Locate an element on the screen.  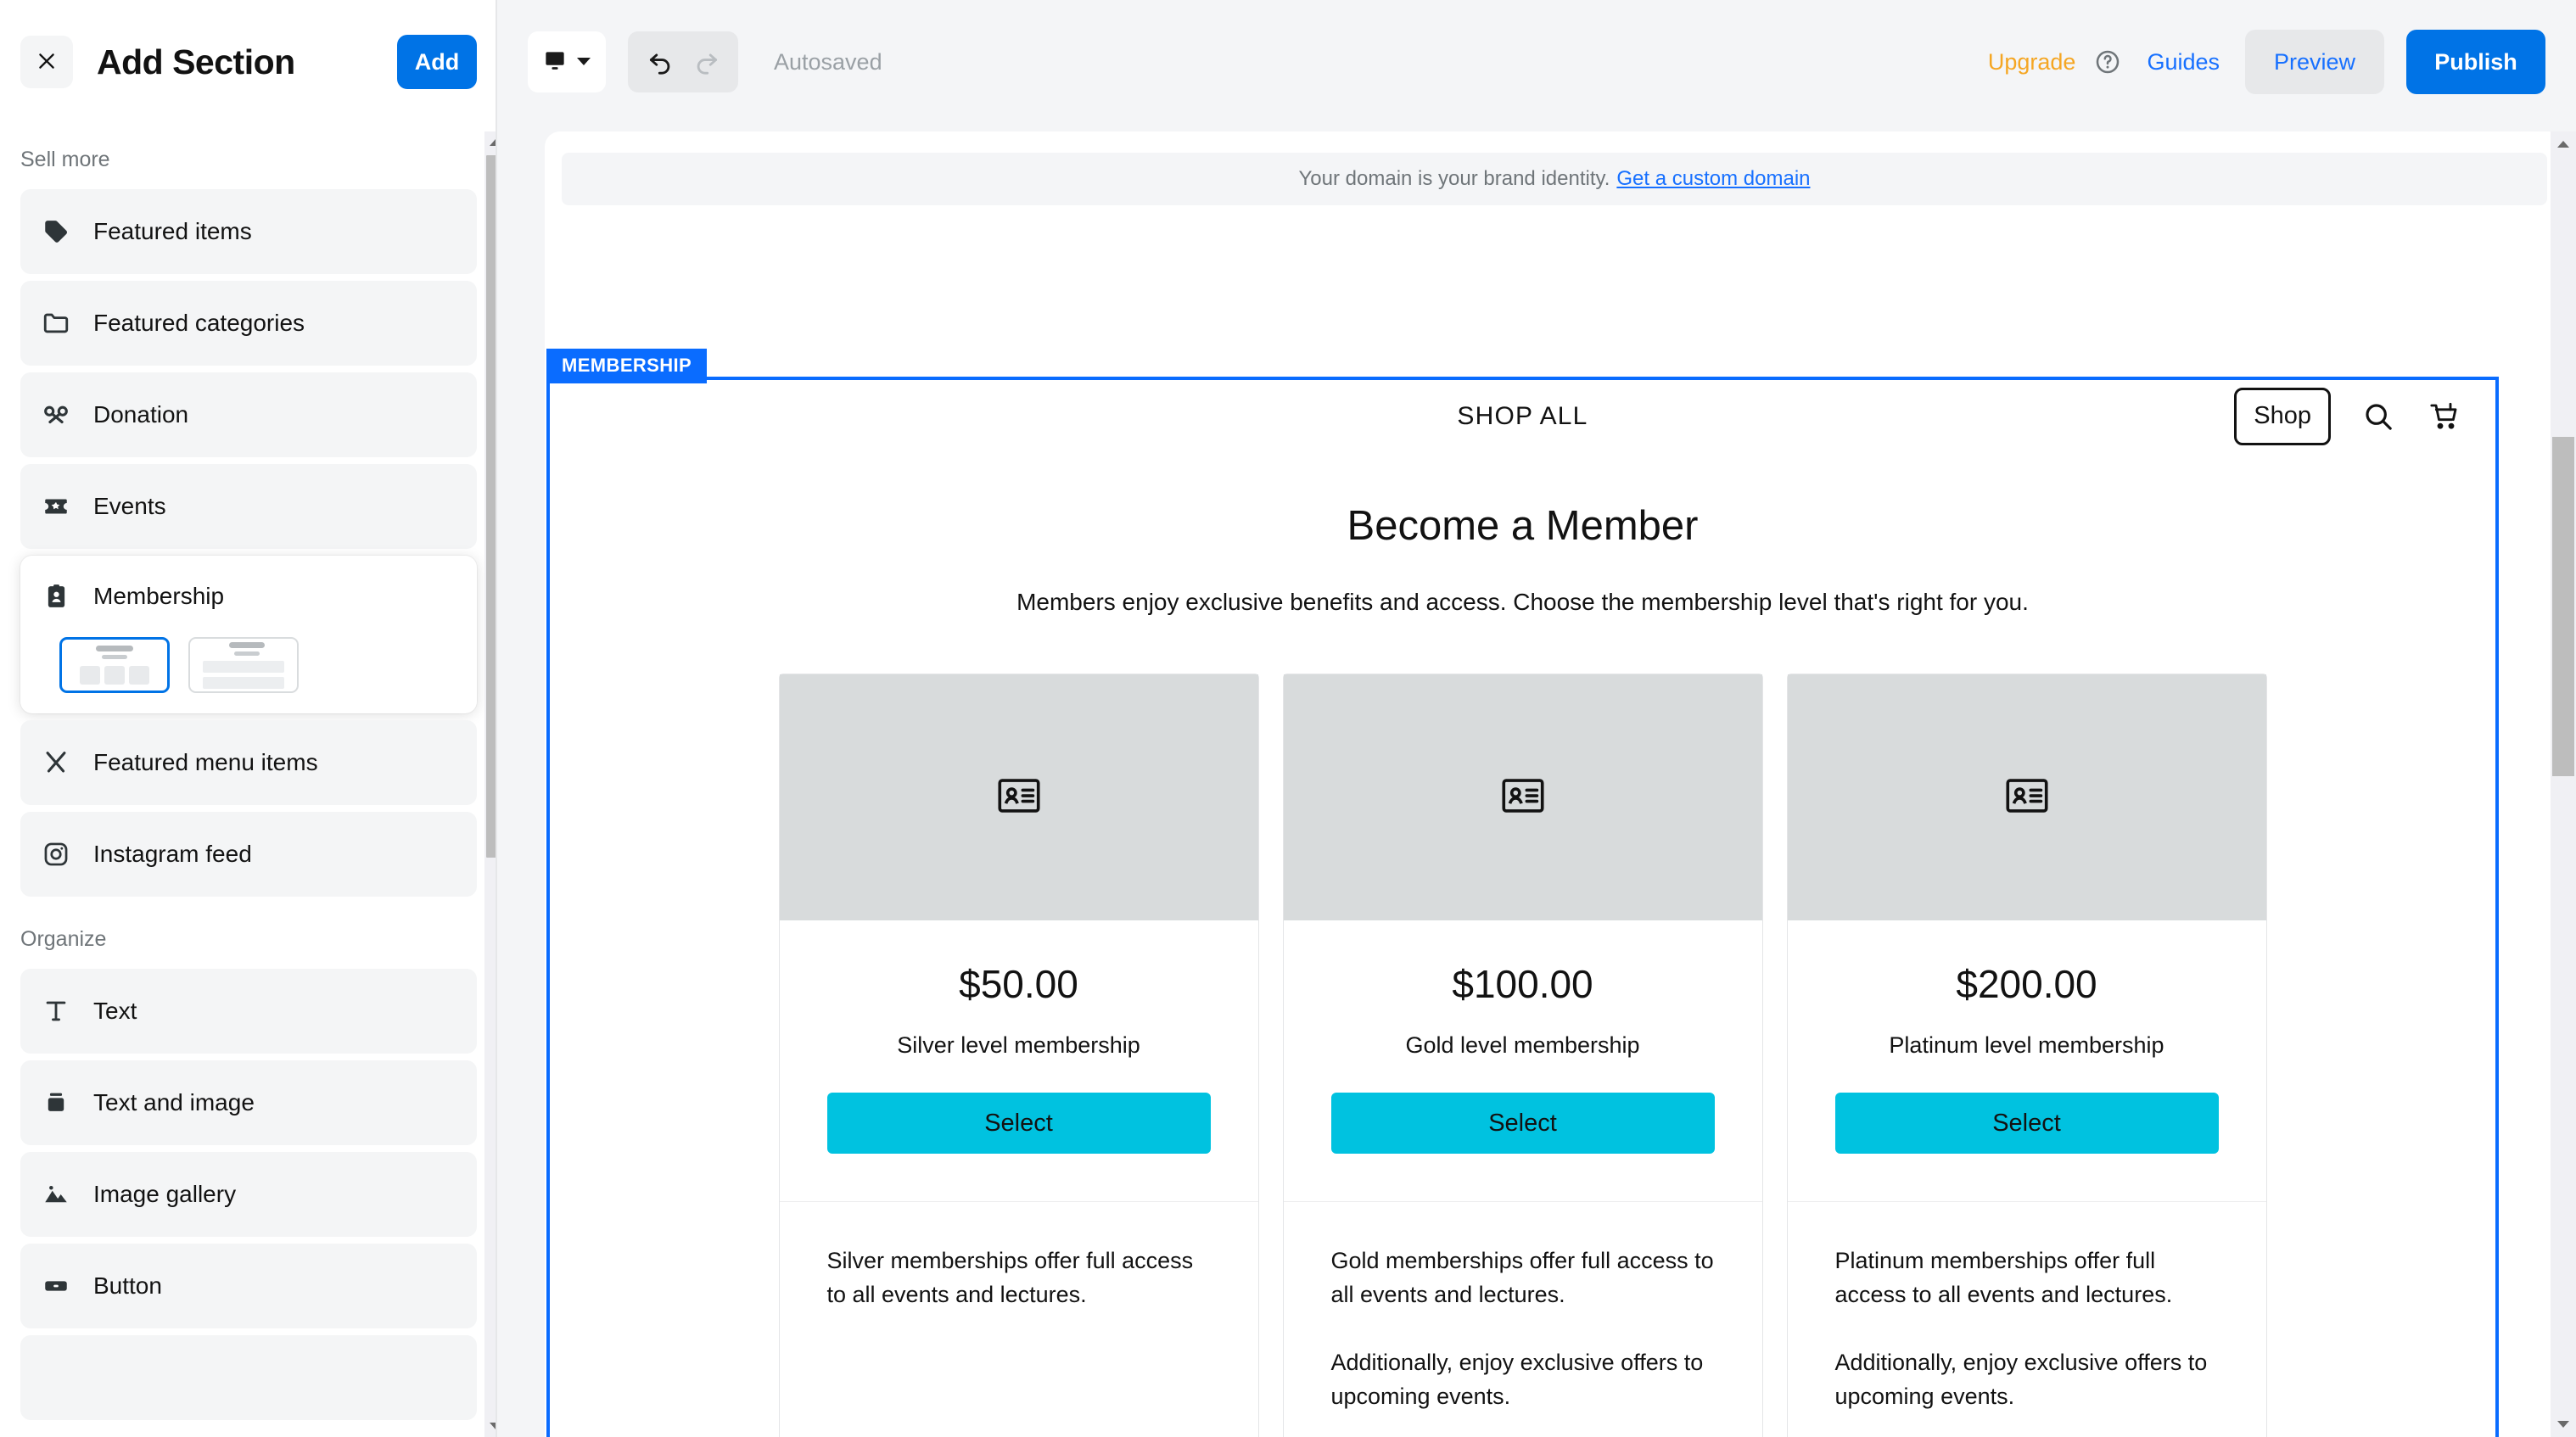
section-tag-badge: MEMBERSHIP is located at coordinates (627, 366).